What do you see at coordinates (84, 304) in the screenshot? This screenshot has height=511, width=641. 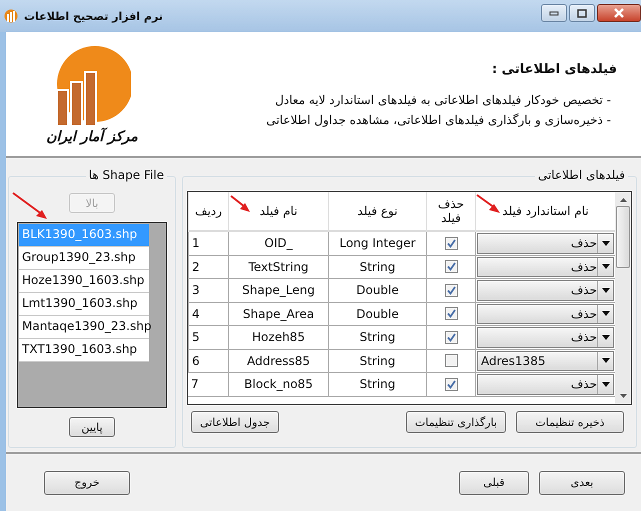 I see `file-item: Lmt1390_1603.shp` at bounding box center [84, 304].